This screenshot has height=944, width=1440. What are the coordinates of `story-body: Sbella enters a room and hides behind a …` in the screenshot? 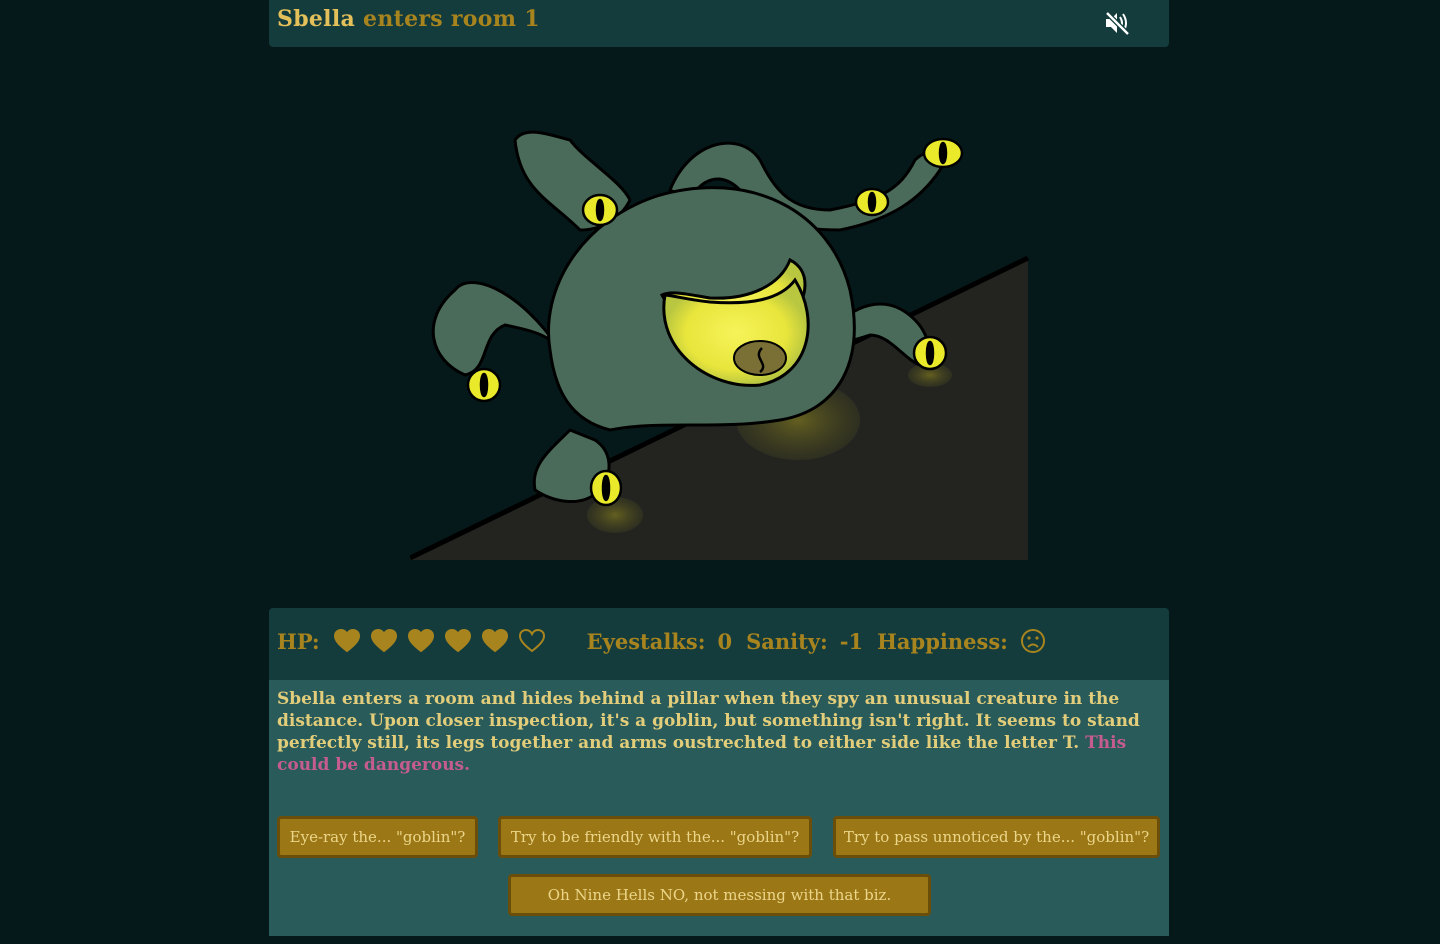 It's located at (708, 721).